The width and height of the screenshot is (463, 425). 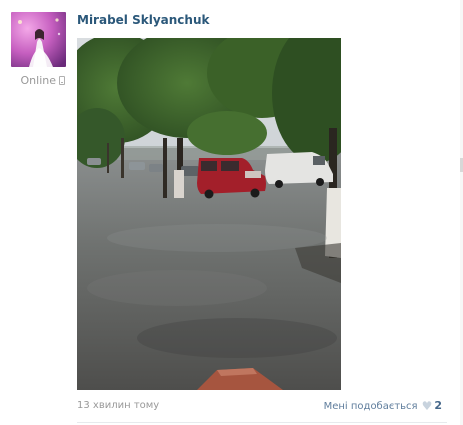 I want to click on like-button: Мені подобається ♥ 2, so click(x=383, y=406).